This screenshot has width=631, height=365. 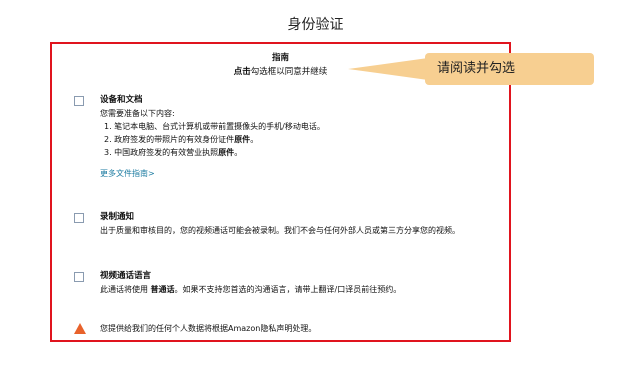 I want to click on privacy-text: 您提供给我们的任何个人数据将根据Amazon隐私声明处理。, so click(x=208, y=328).